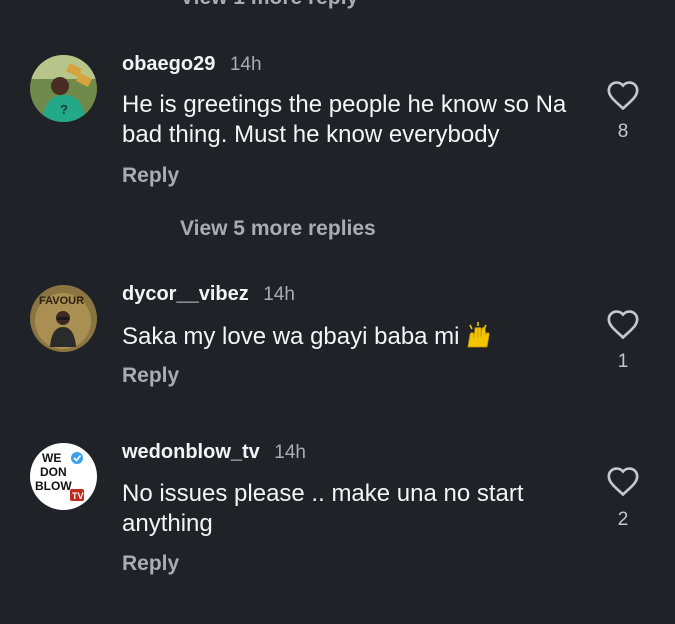 The width and height of the screenshot is (675, 624). I want to click on comment-meta: dycor__vibez 14h, so click(208, 294).